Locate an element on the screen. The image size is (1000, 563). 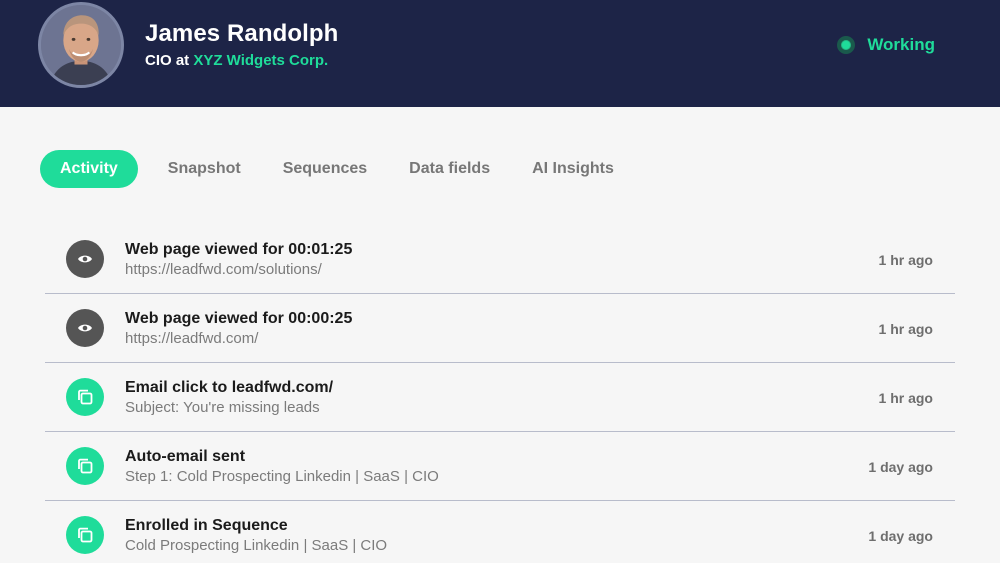
activity-subtitle: Cold Prospecting Linkedin | SaaS | CIO is located at coordinates (256, 545).